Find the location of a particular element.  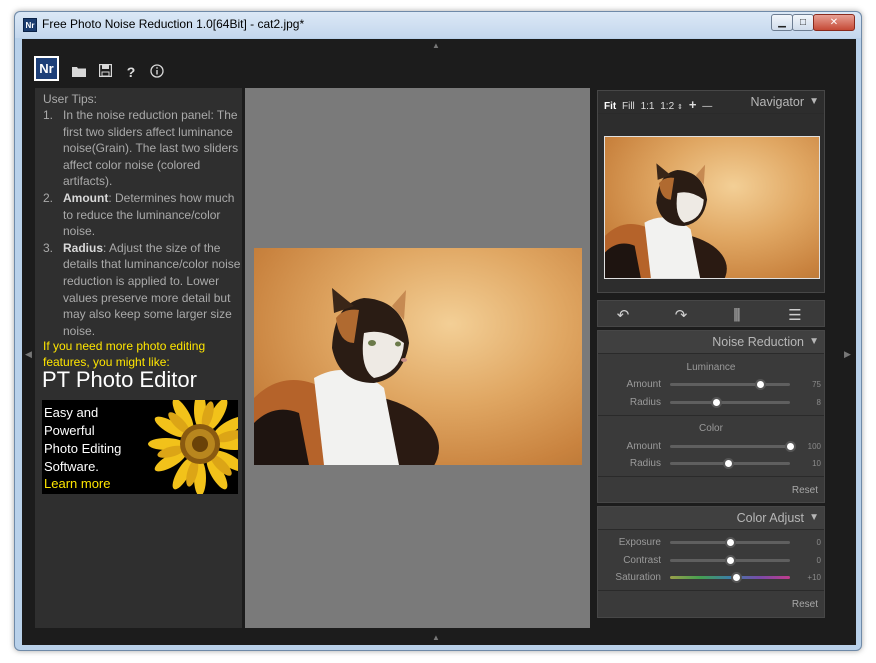

exposure-slider is located at coordinates (730, 542).